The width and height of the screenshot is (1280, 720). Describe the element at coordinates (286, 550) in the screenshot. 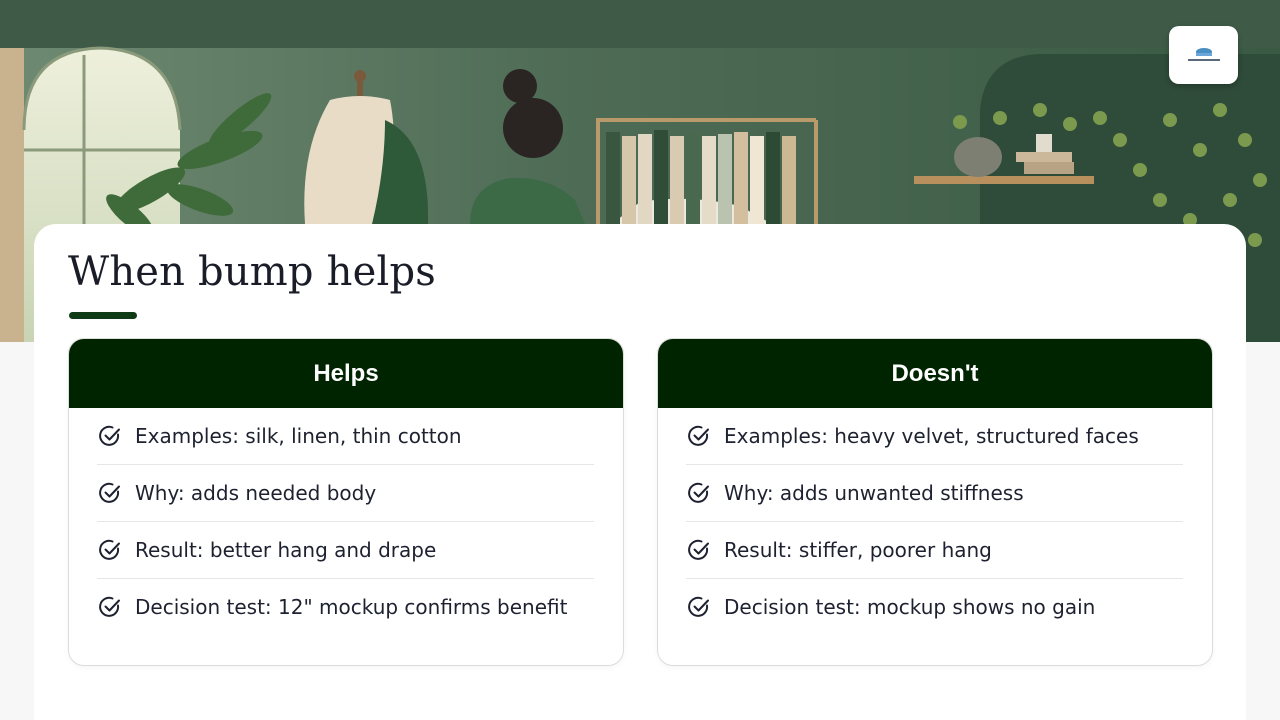

I see `list-item-text: Result: better hang and drape` at that location.